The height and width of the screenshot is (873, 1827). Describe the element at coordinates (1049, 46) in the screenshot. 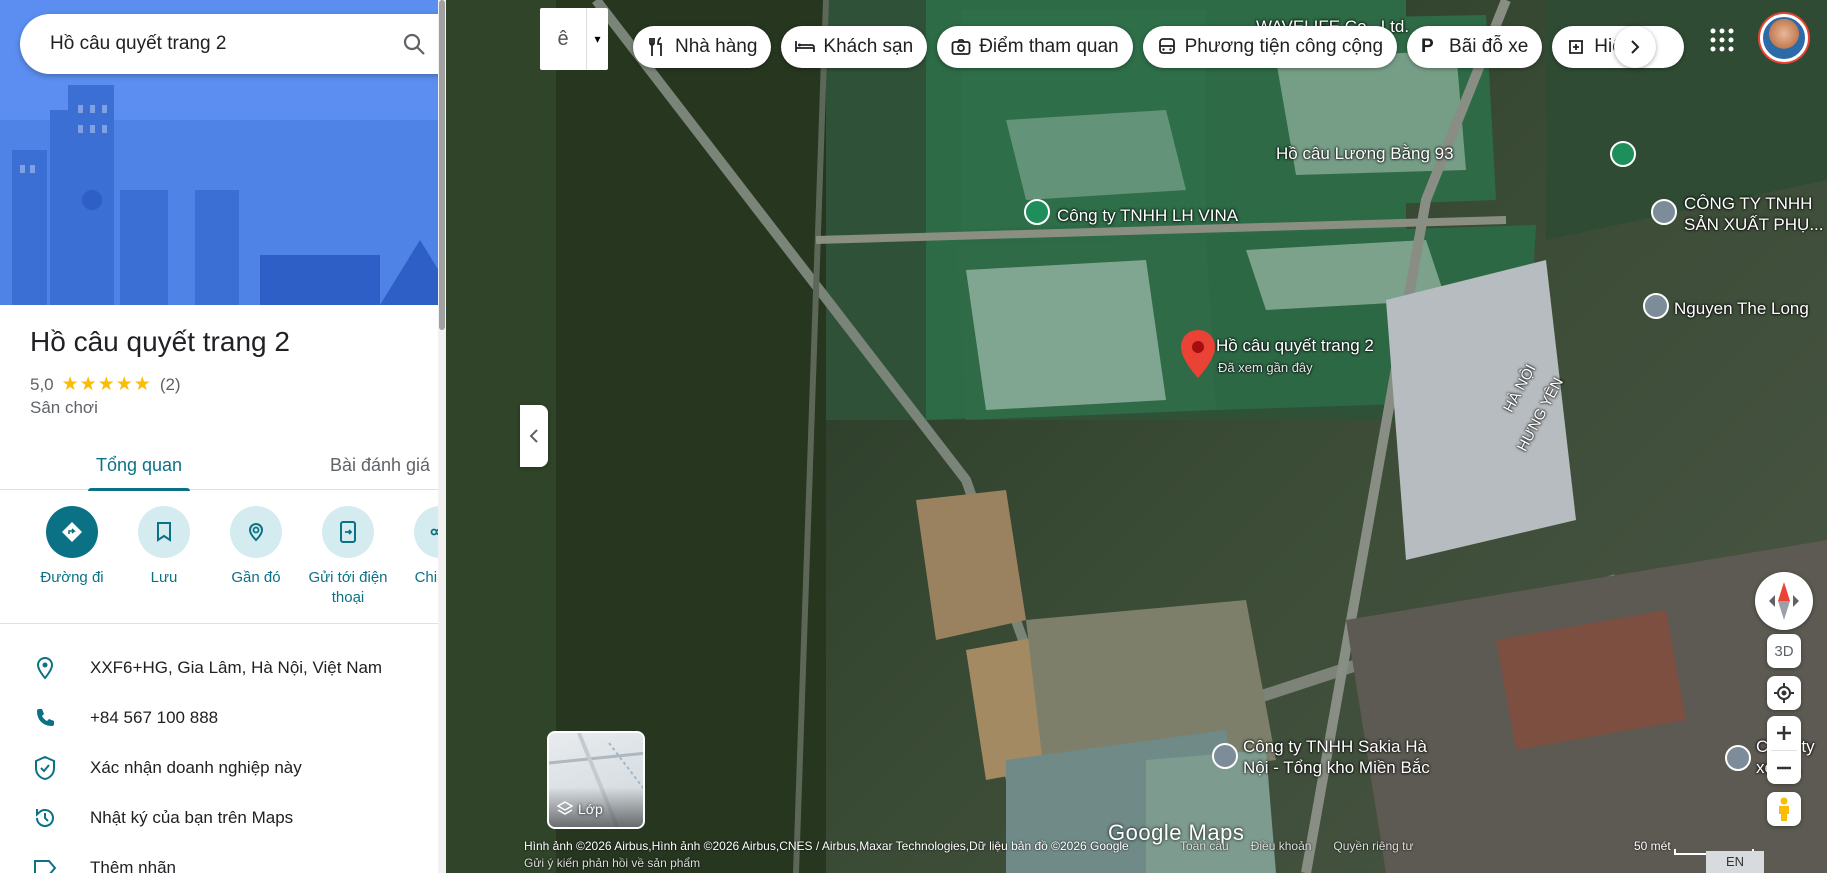

I see `chip-label: Điểm tham quan` at that location.